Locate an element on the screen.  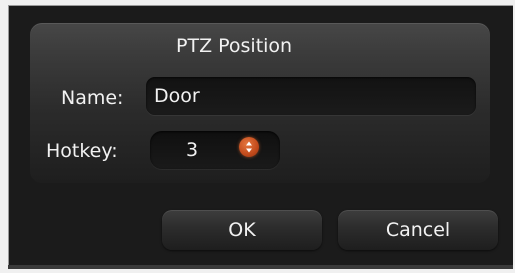
name-field: Door is located at coordinates (311, 96).